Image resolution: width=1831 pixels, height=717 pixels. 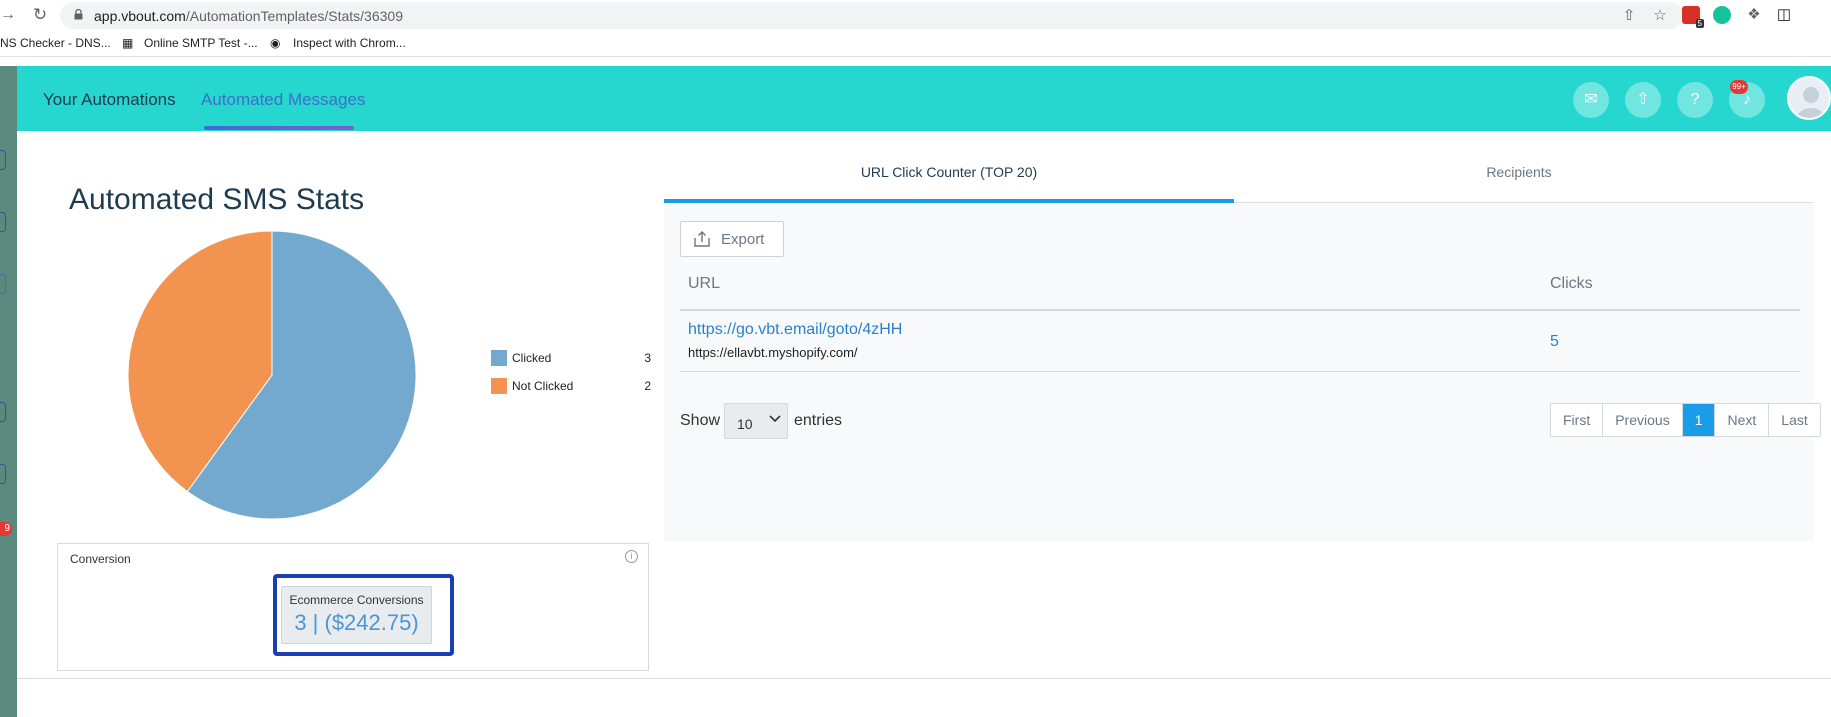 I want to click on legend-value: 2, so click(x=647, y=386).